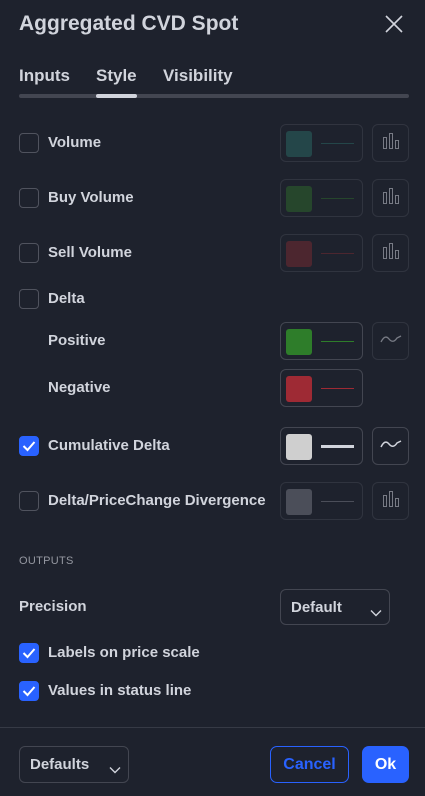 Image resolution: width=425 pixels, height=796 pixels. Describe the element at coordinates (29, 143) in the screenshot. I see `volume-checkbox` at that location.